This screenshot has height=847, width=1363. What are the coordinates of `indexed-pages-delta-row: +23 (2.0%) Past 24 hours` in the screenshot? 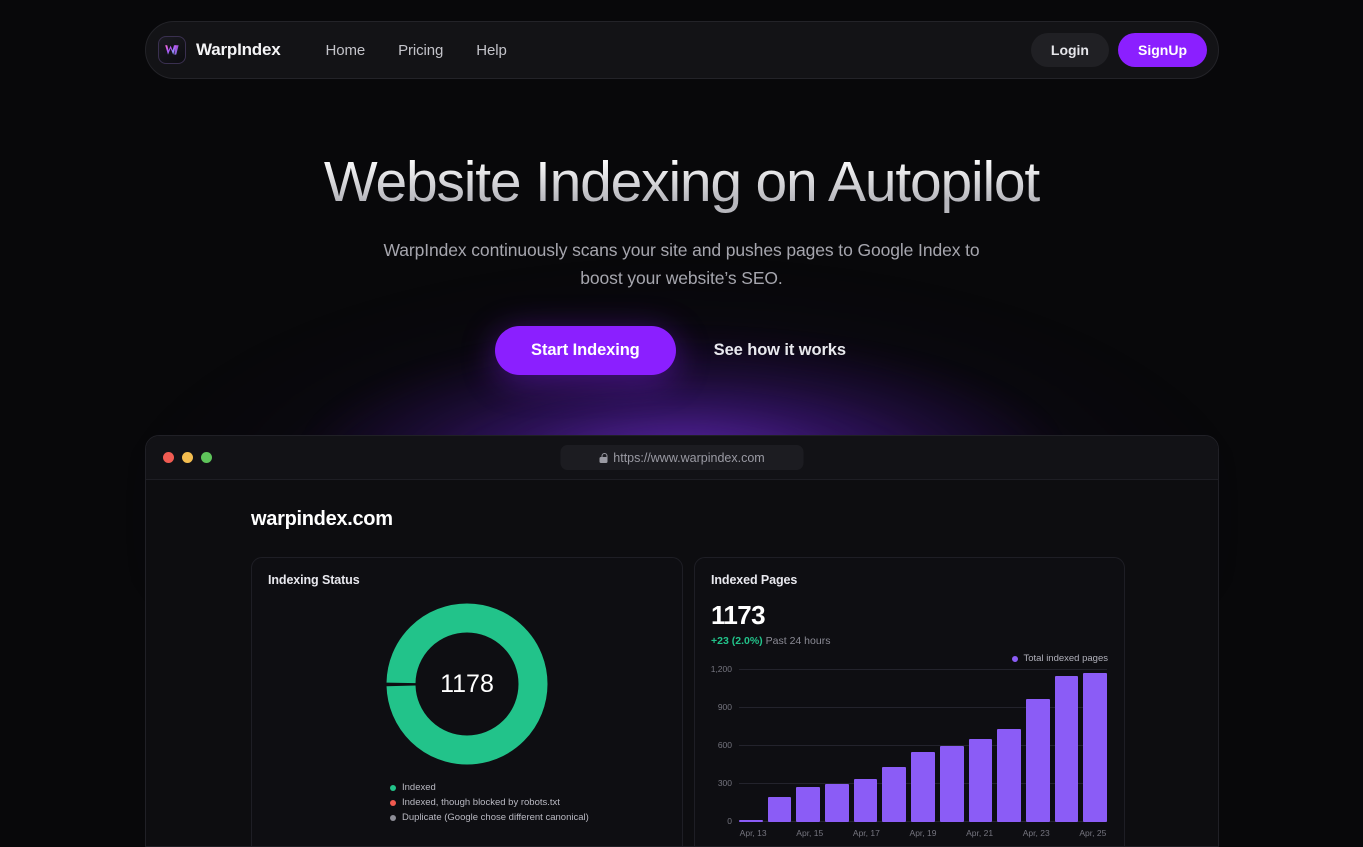 It's located at (909, 641).